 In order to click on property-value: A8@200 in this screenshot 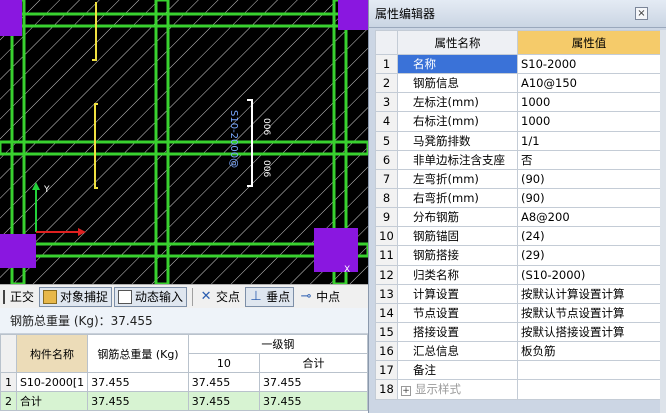, I will do `click(589, 217)`.